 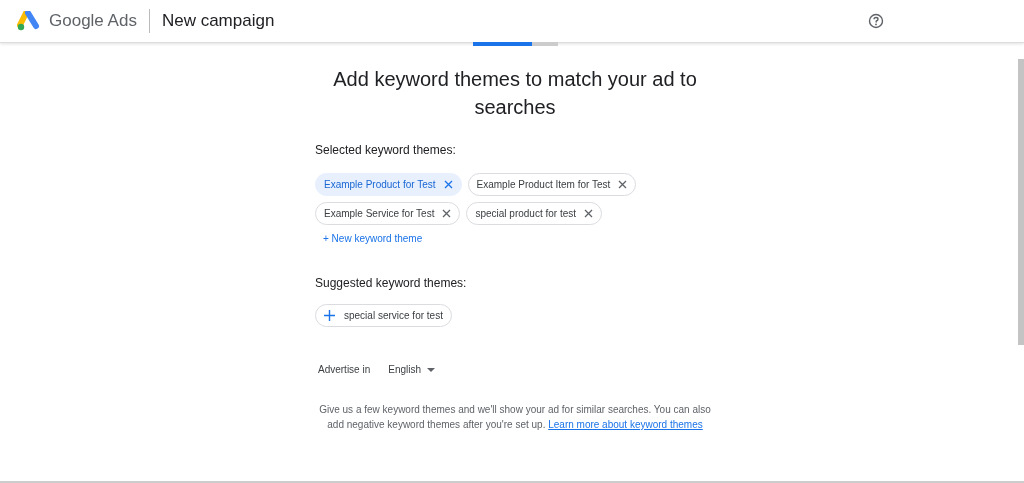 What do you see at coordinates (373, 238) in the screenshot?
I see `new-keyword-link: + New keyword theme` at bounding box center [373, 238].